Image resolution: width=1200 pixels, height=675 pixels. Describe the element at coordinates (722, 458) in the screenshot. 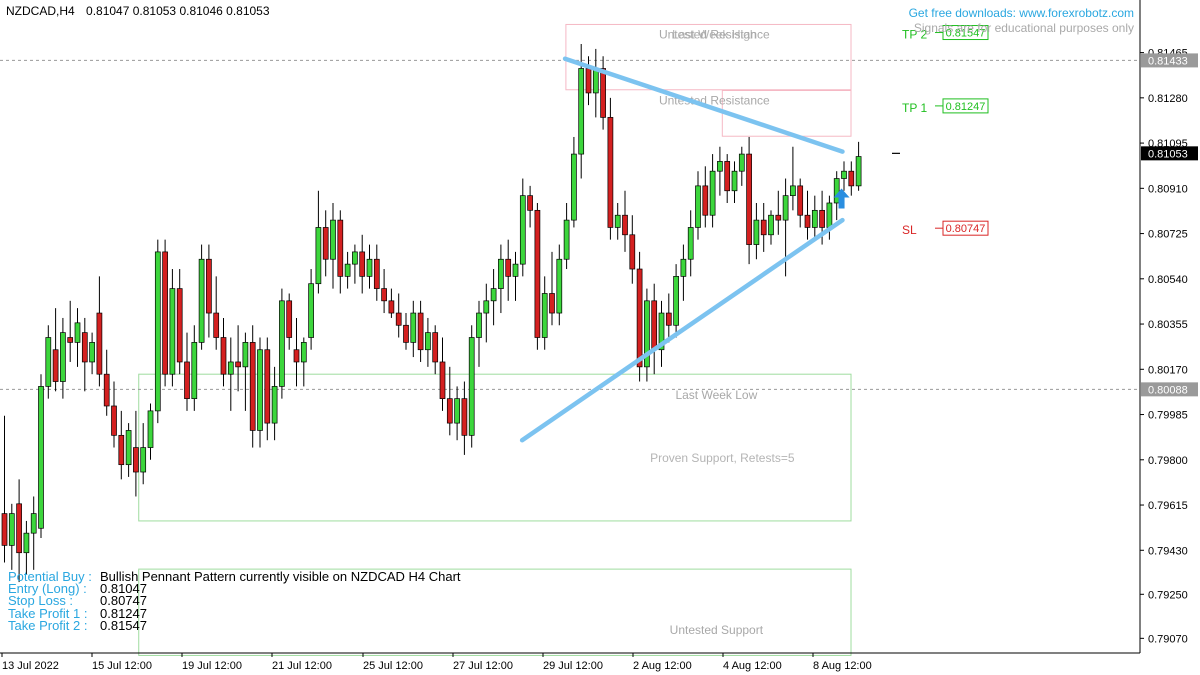

I see `zone-label-secondary: Proven Support, Retests=5` at that location.